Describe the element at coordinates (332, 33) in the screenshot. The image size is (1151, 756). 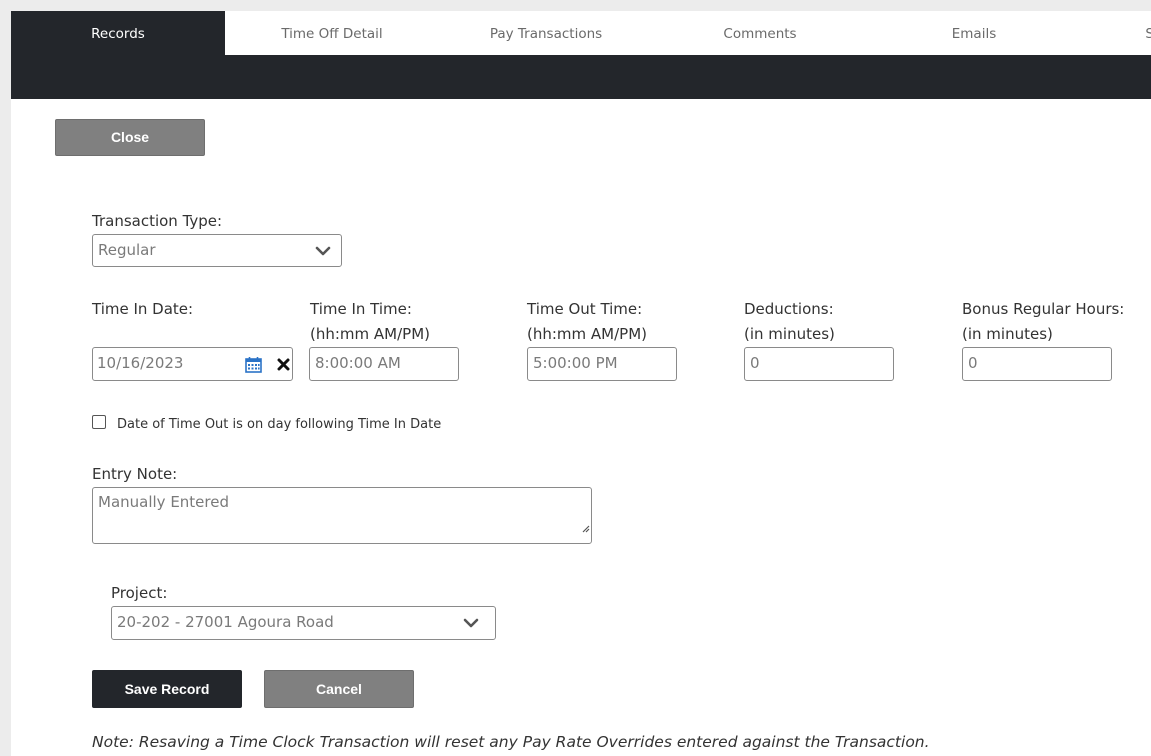
I see `tab-time-off-detail: Time Off Detail` at that location.